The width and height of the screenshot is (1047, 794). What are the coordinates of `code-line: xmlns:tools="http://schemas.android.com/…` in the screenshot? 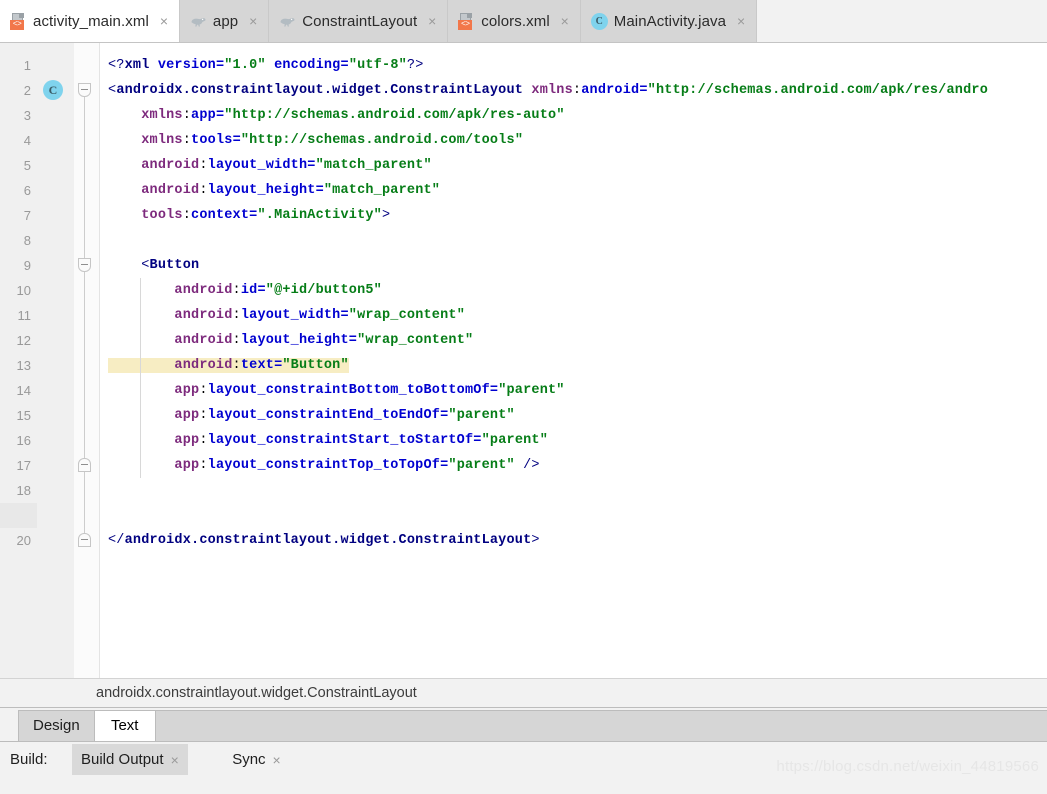 It's located at (573, 140).